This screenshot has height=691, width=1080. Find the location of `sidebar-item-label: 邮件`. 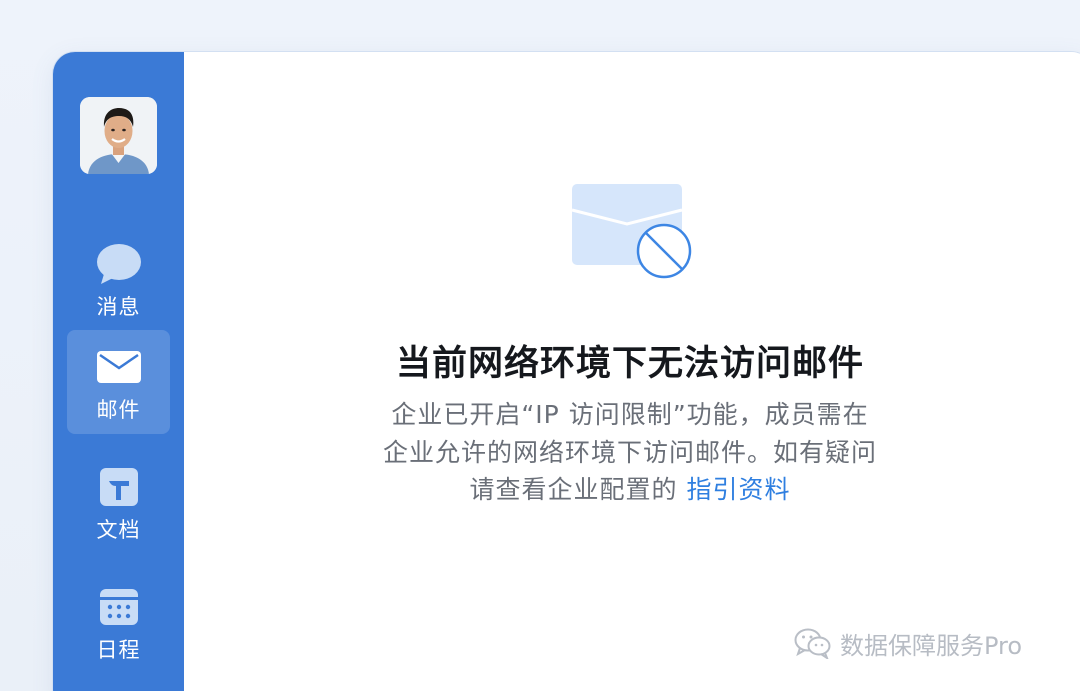

sidebar-item-label: 邮件 is located at coordinates (118, 410).